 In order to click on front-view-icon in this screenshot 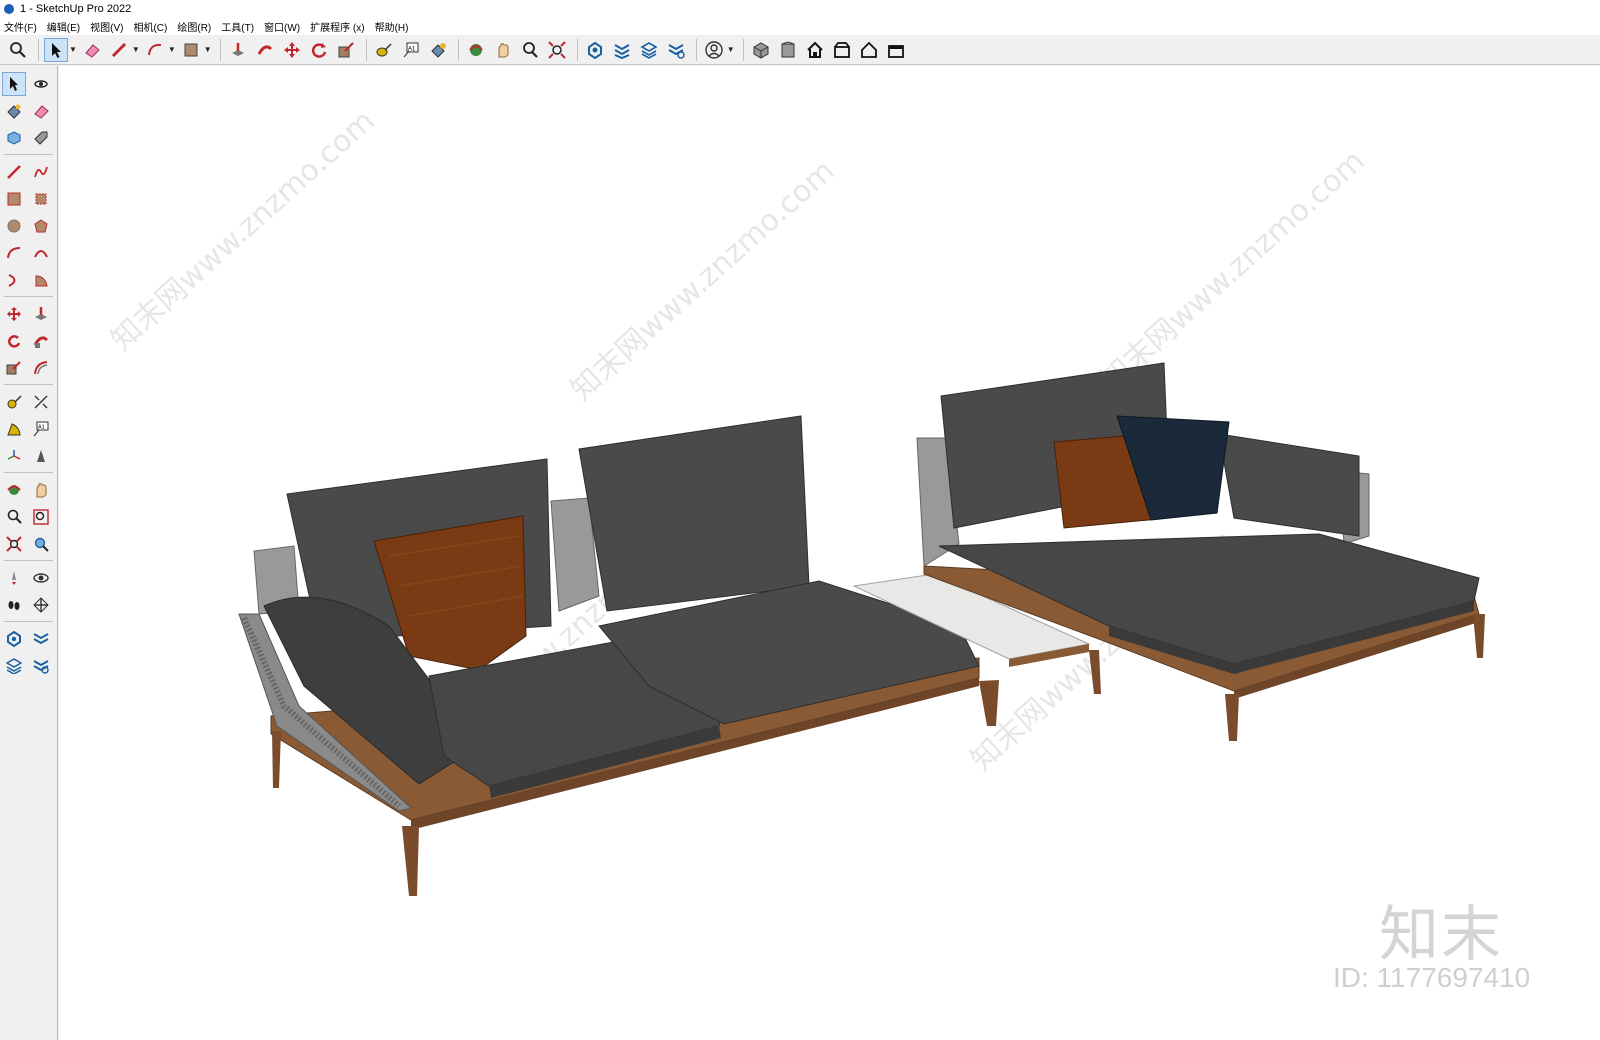, I will do `click(788, 50)`.